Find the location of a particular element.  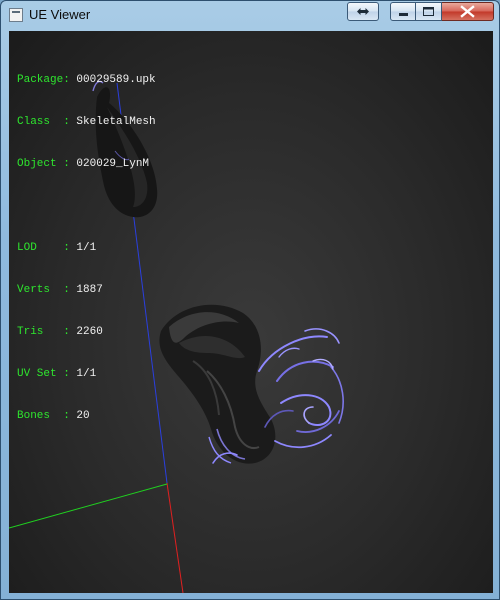

maximize-icon is located at coordinates (428, 11).